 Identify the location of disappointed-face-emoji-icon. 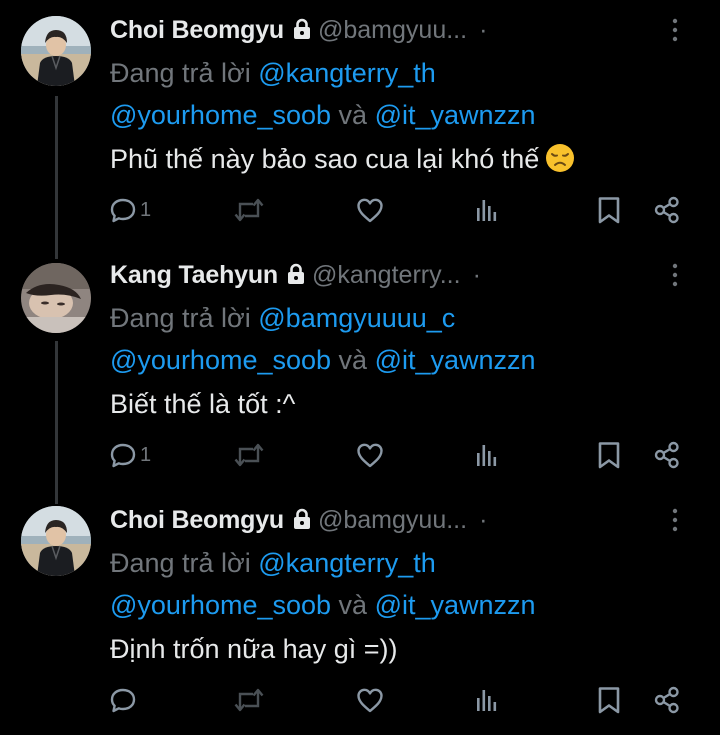
(560, 158).